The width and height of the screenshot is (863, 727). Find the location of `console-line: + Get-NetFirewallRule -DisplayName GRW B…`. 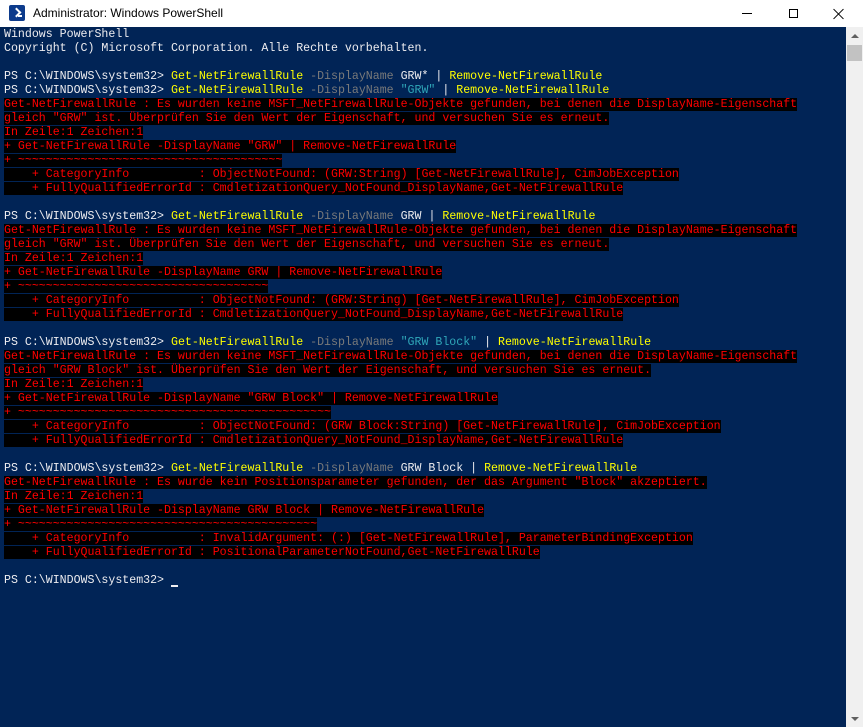

console-line: + Get-NetFirewallRule -DisplayName GRW B… is located at coordinates (400, 511).